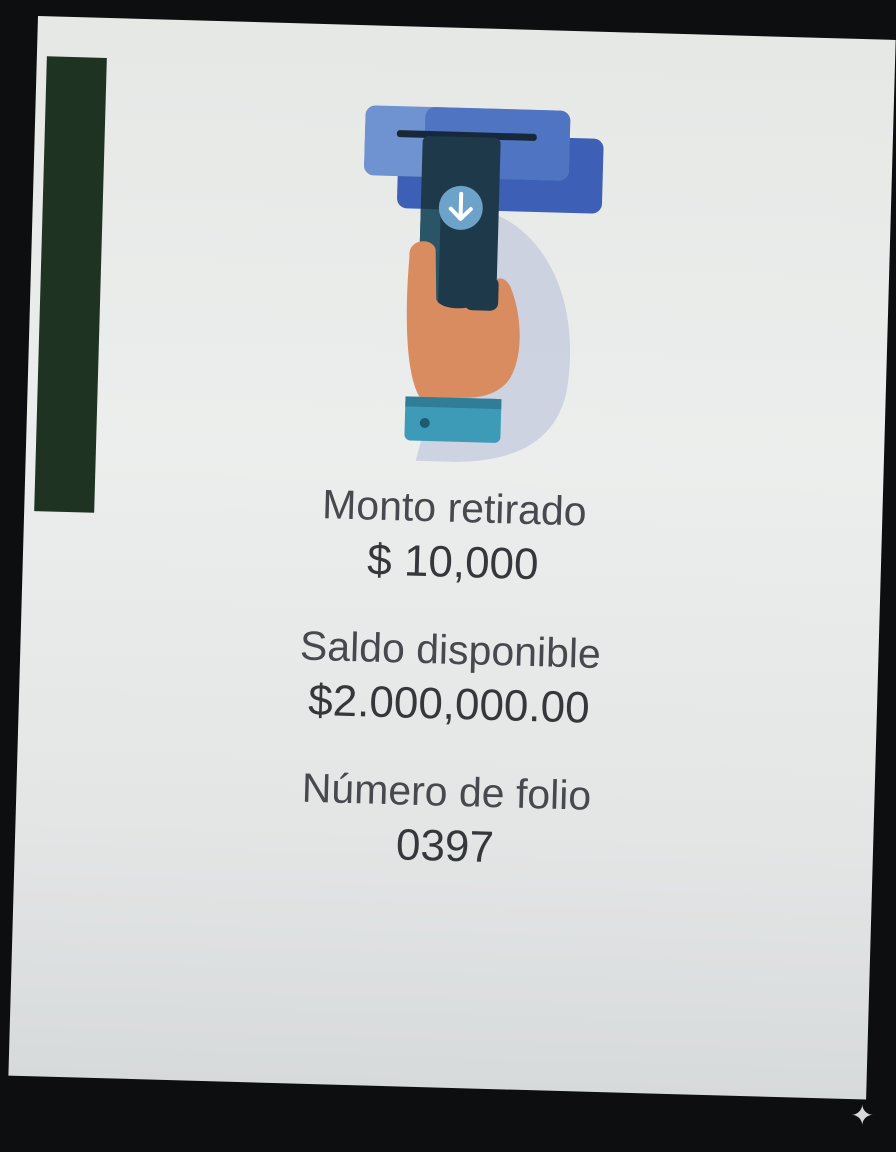 Image resolution: width=896 pixels, height=1152 pixels. I want to click on amount-group: Monto retirado $ 10,000, so click(453, 536).